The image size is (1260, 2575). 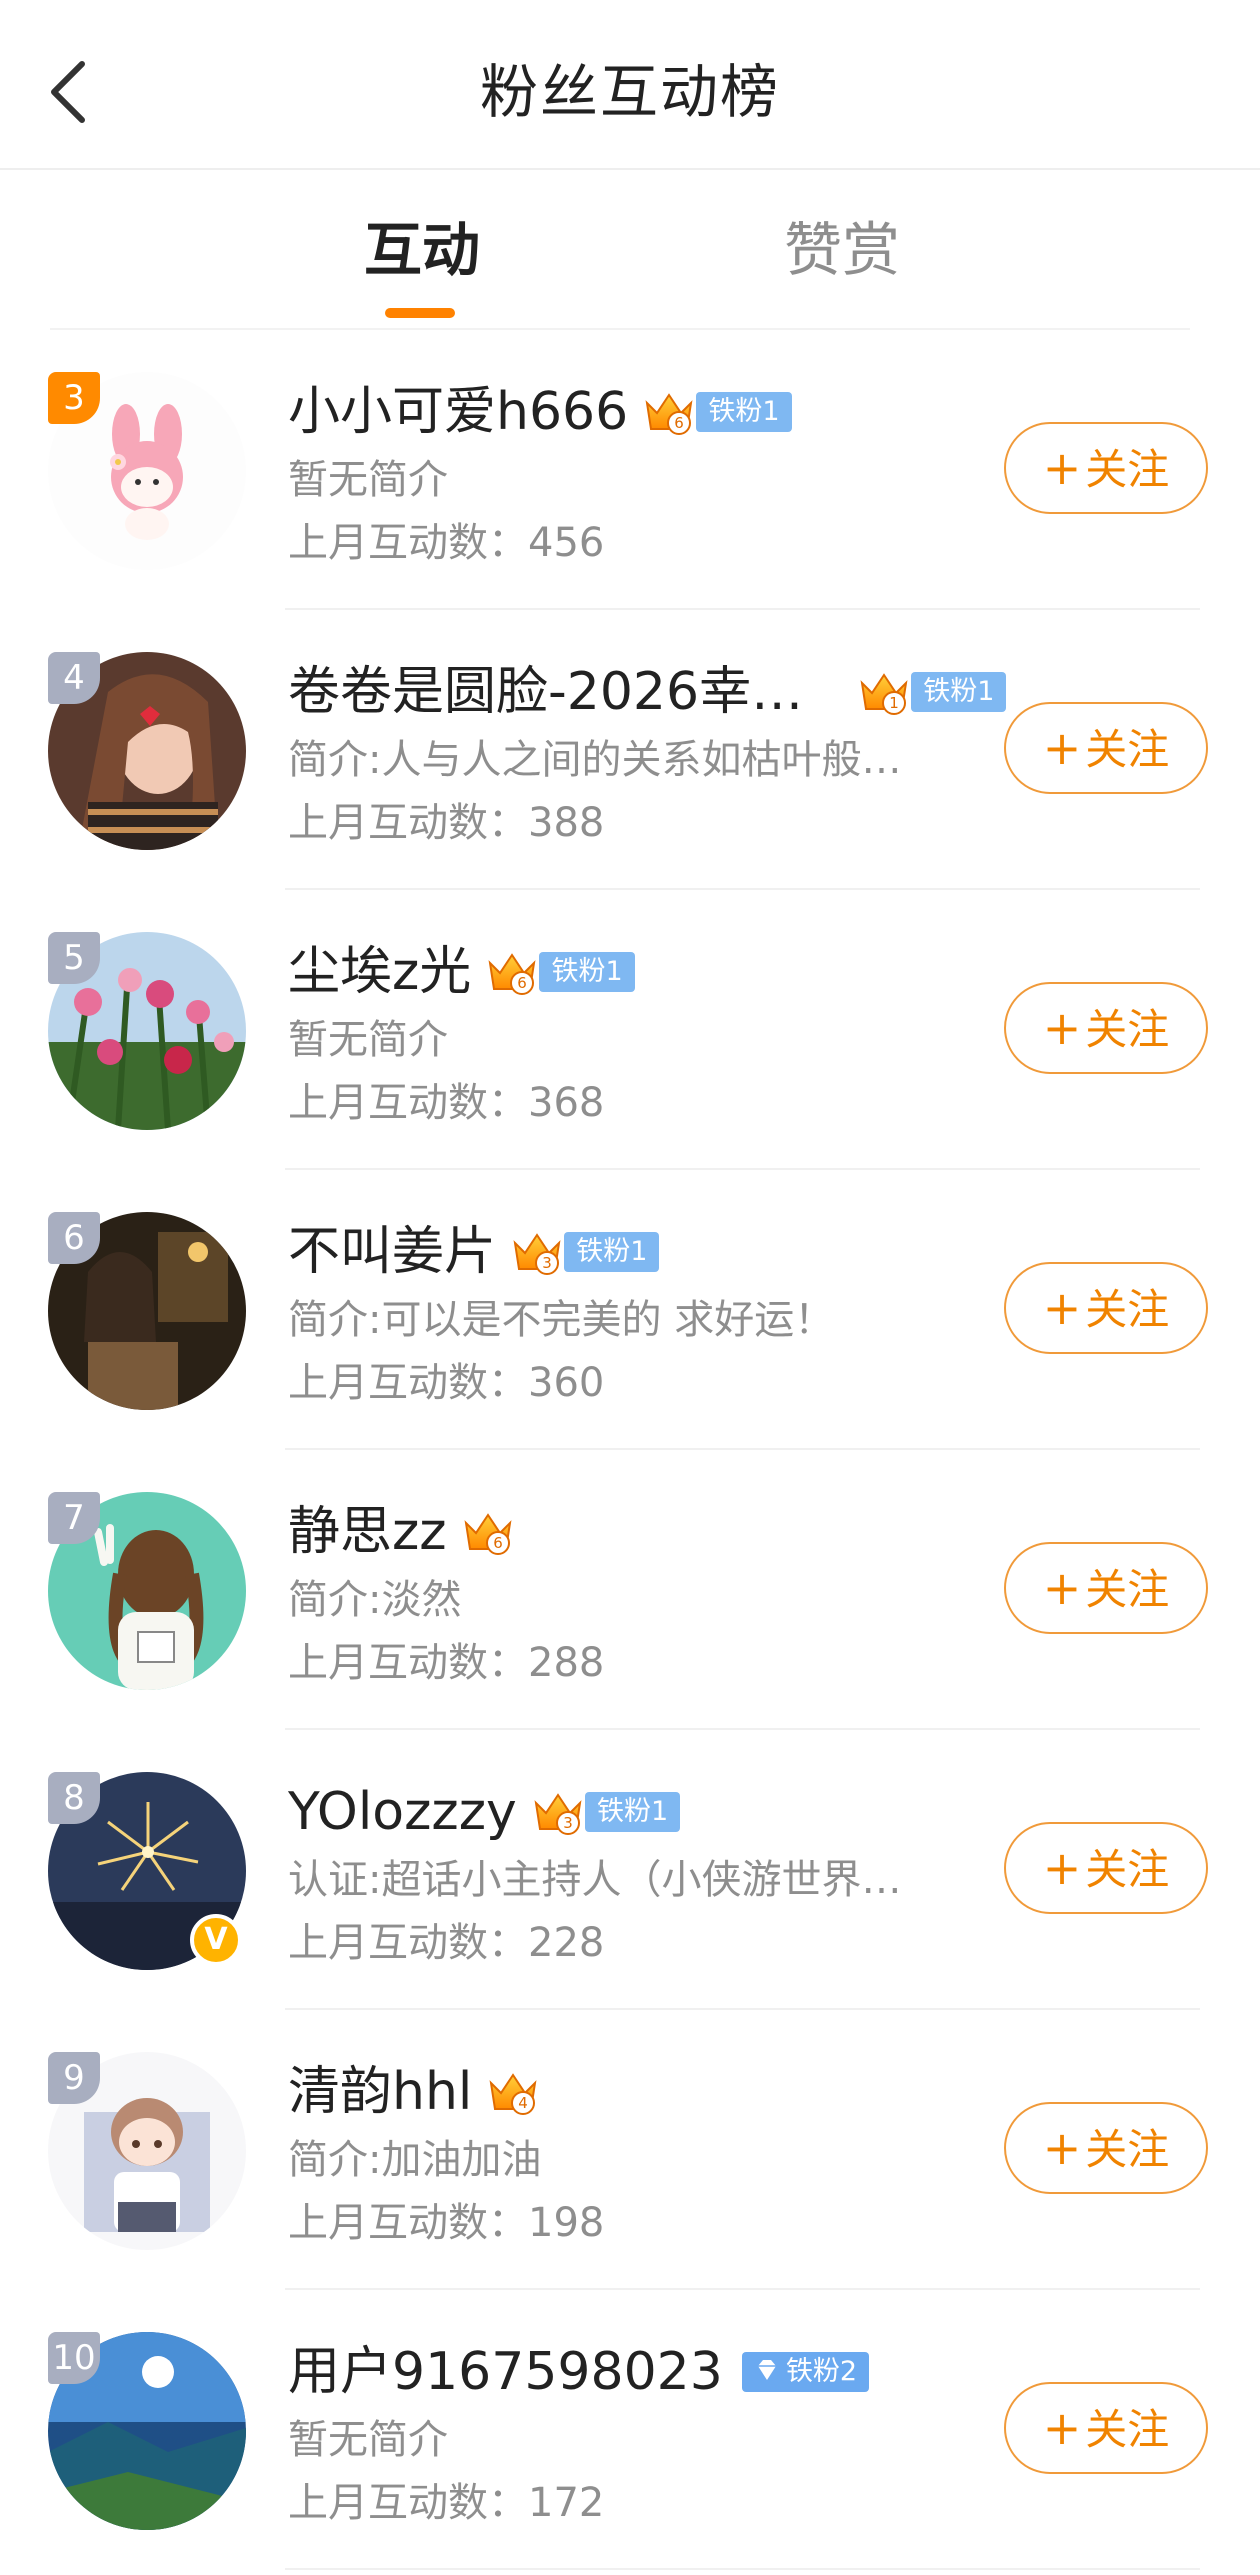 I want to click on interaction-count: 上月互动数：456, so click(x=446, y=543).